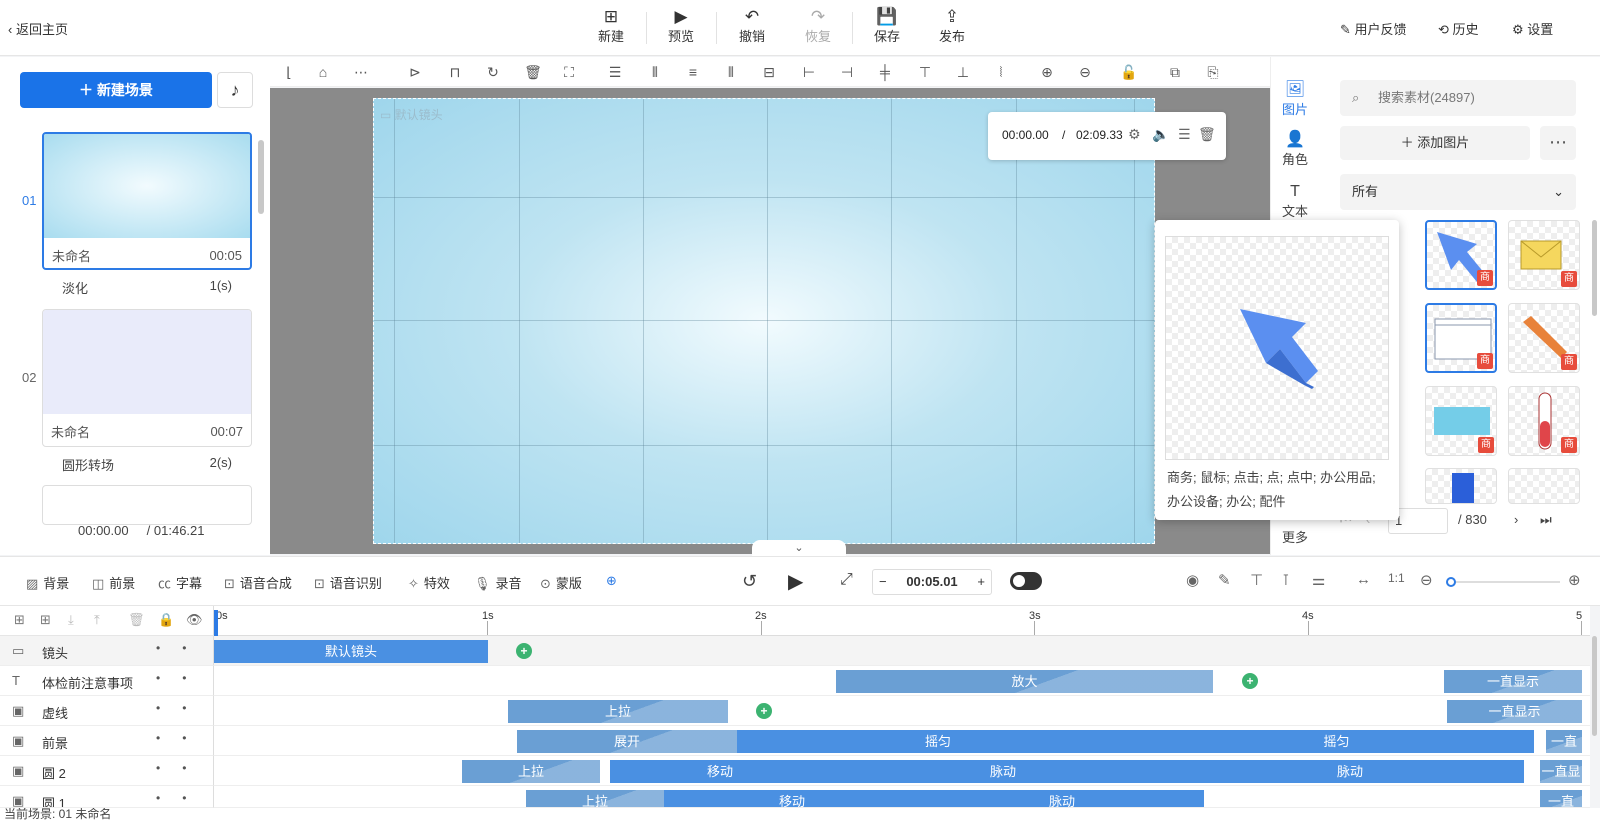 This screenshot has height=820, width=1600. I want to click on fit-width-icon: ↔, so click(1363, 579).